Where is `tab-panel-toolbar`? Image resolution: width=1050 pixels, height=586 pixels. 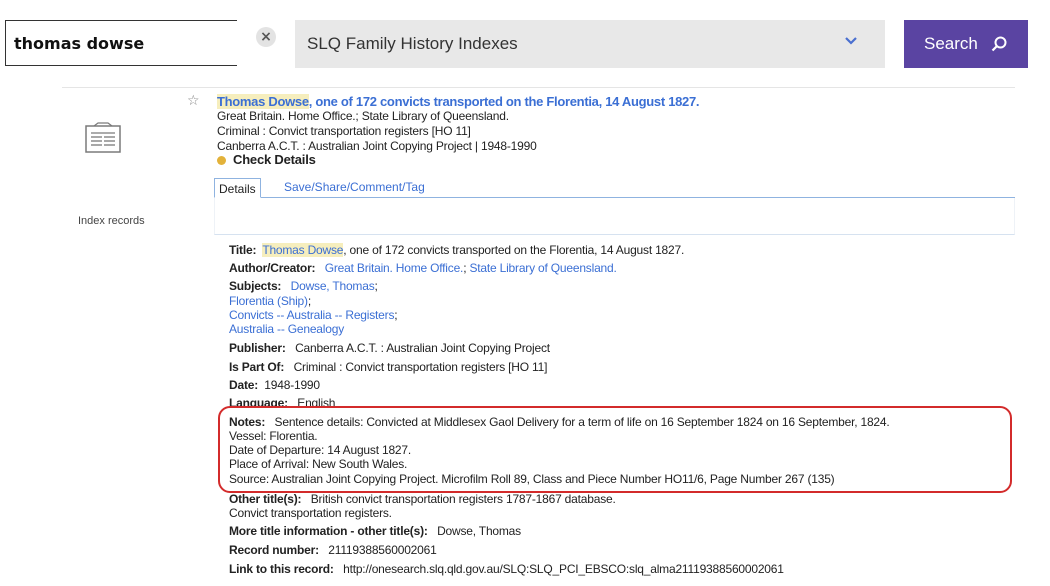
tab-panel-toolbar is located at coordinates (614, 216).